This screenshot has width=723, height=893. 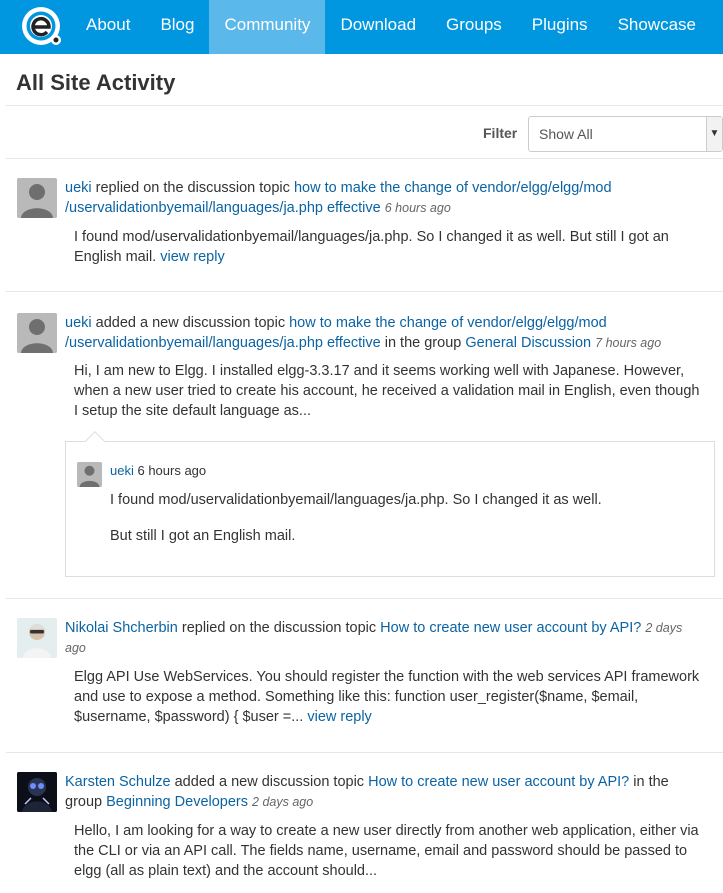 I want to click on timestamp: 2 days ago, so click(x=283, y=802).